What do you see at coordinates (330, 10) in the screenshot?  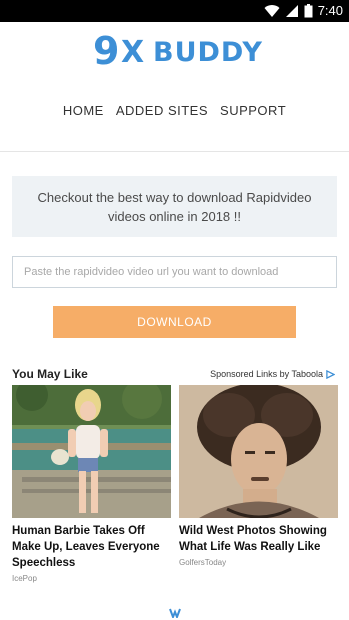 I see `status-time: 7:40` at bounding box center [330, 10].